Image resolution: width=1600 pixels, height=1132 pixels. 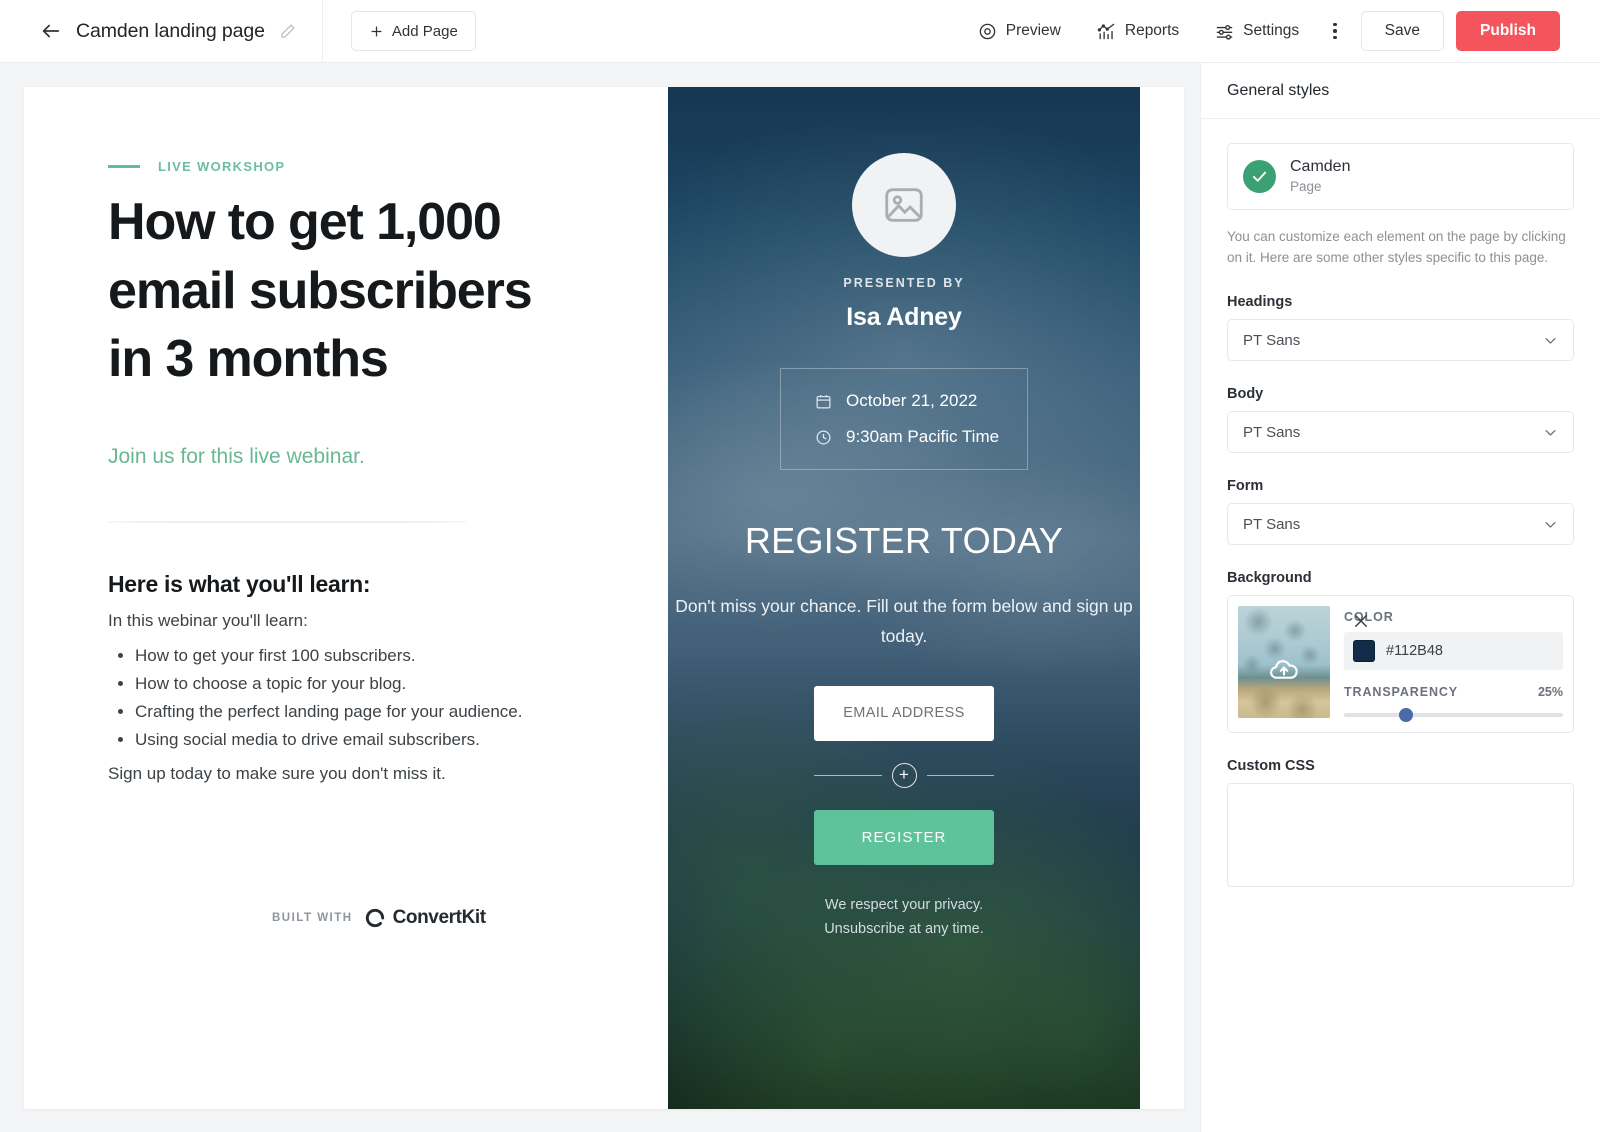 What do you see at coordinates (1405, 715) in the screenshot?
I see `slider-thumb` at bounding box center [1405, 715].